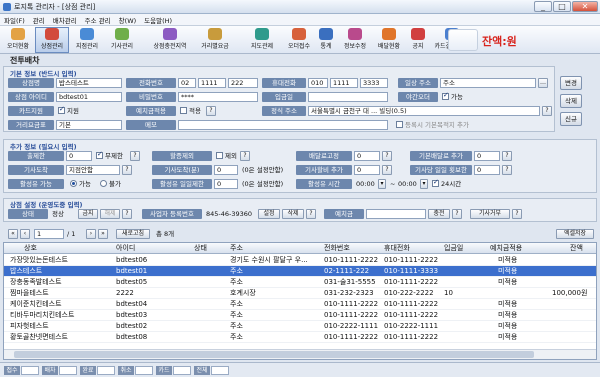 The image size is (600, 377). Describe the element at coordinates (65, 20) in the screenshot. I see `menu-dispatch: 배차관리` at that location.